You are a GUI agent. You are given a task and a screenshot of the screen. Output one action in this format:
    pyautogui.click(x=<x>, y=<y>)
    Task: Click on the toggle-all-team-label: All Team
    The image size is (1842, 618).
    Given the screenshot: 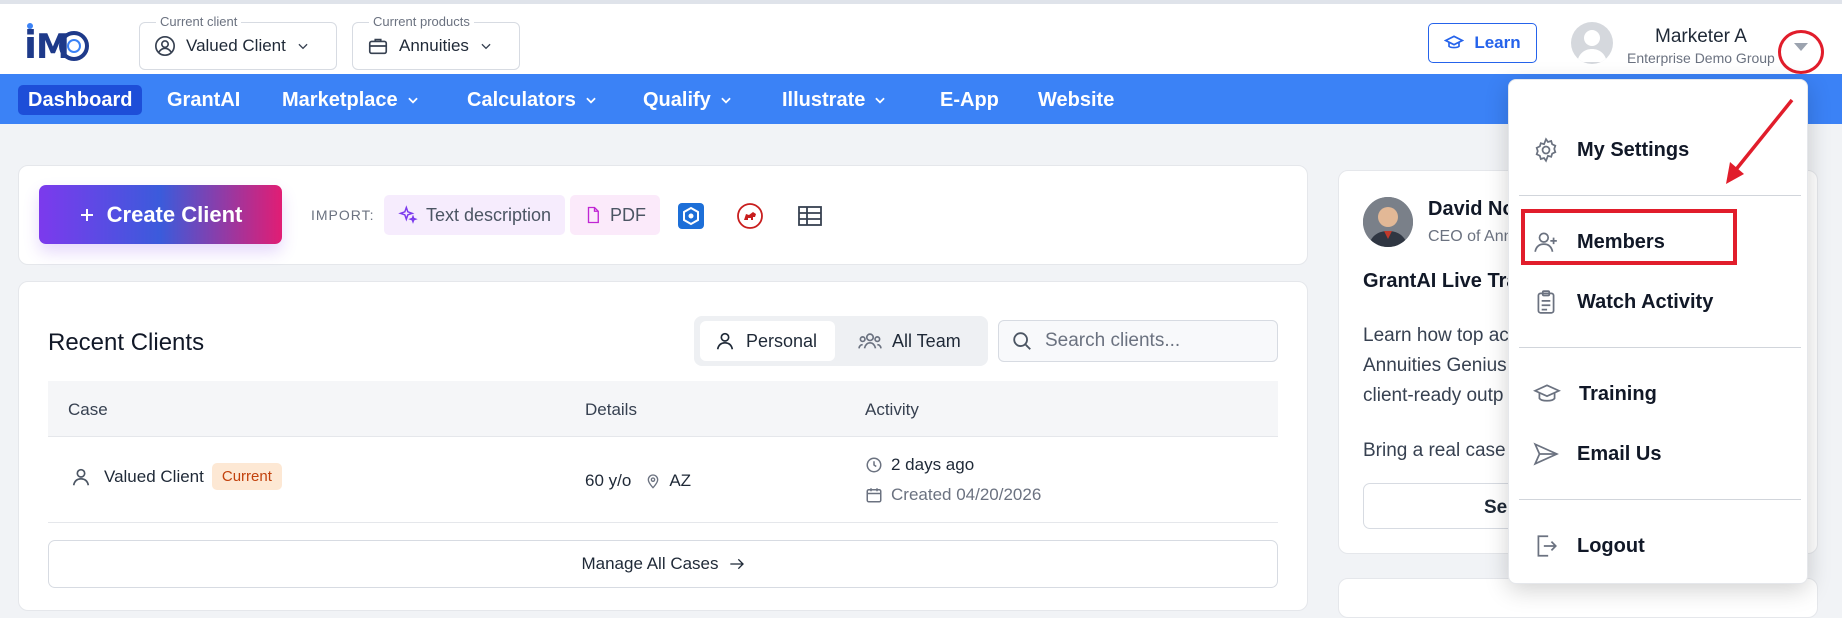 What is the action you would take?
    pyautogui.click(x=926, y=340)
    